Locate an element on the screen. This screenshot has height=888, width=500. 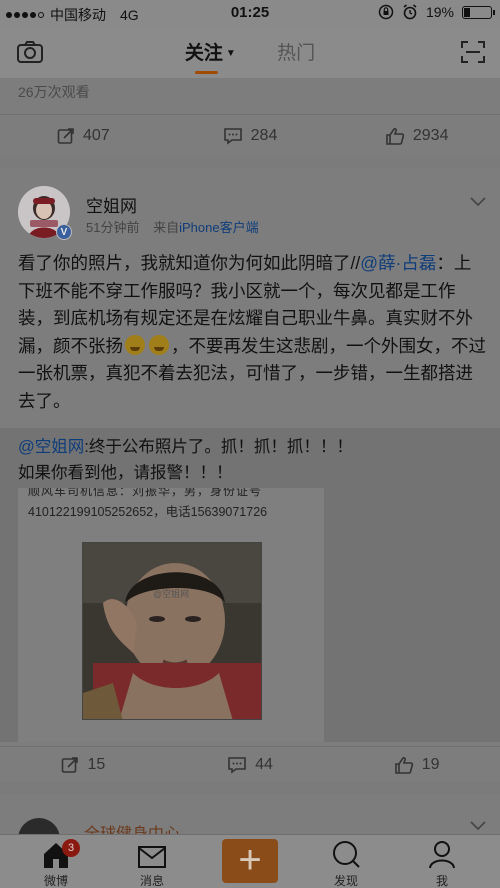
feed-tabs: 关注 ▼ 热门 is located at coordinates (250, 56).